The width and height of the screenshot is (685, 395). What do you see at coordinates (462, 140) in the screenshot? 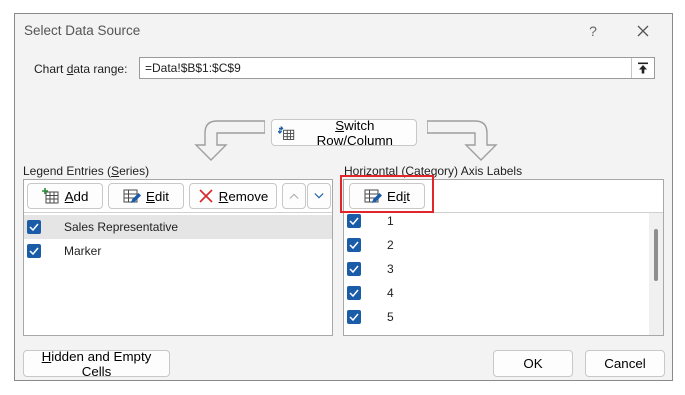
I see `right-curved-arrow-icon` at bounding box center [462, 140].